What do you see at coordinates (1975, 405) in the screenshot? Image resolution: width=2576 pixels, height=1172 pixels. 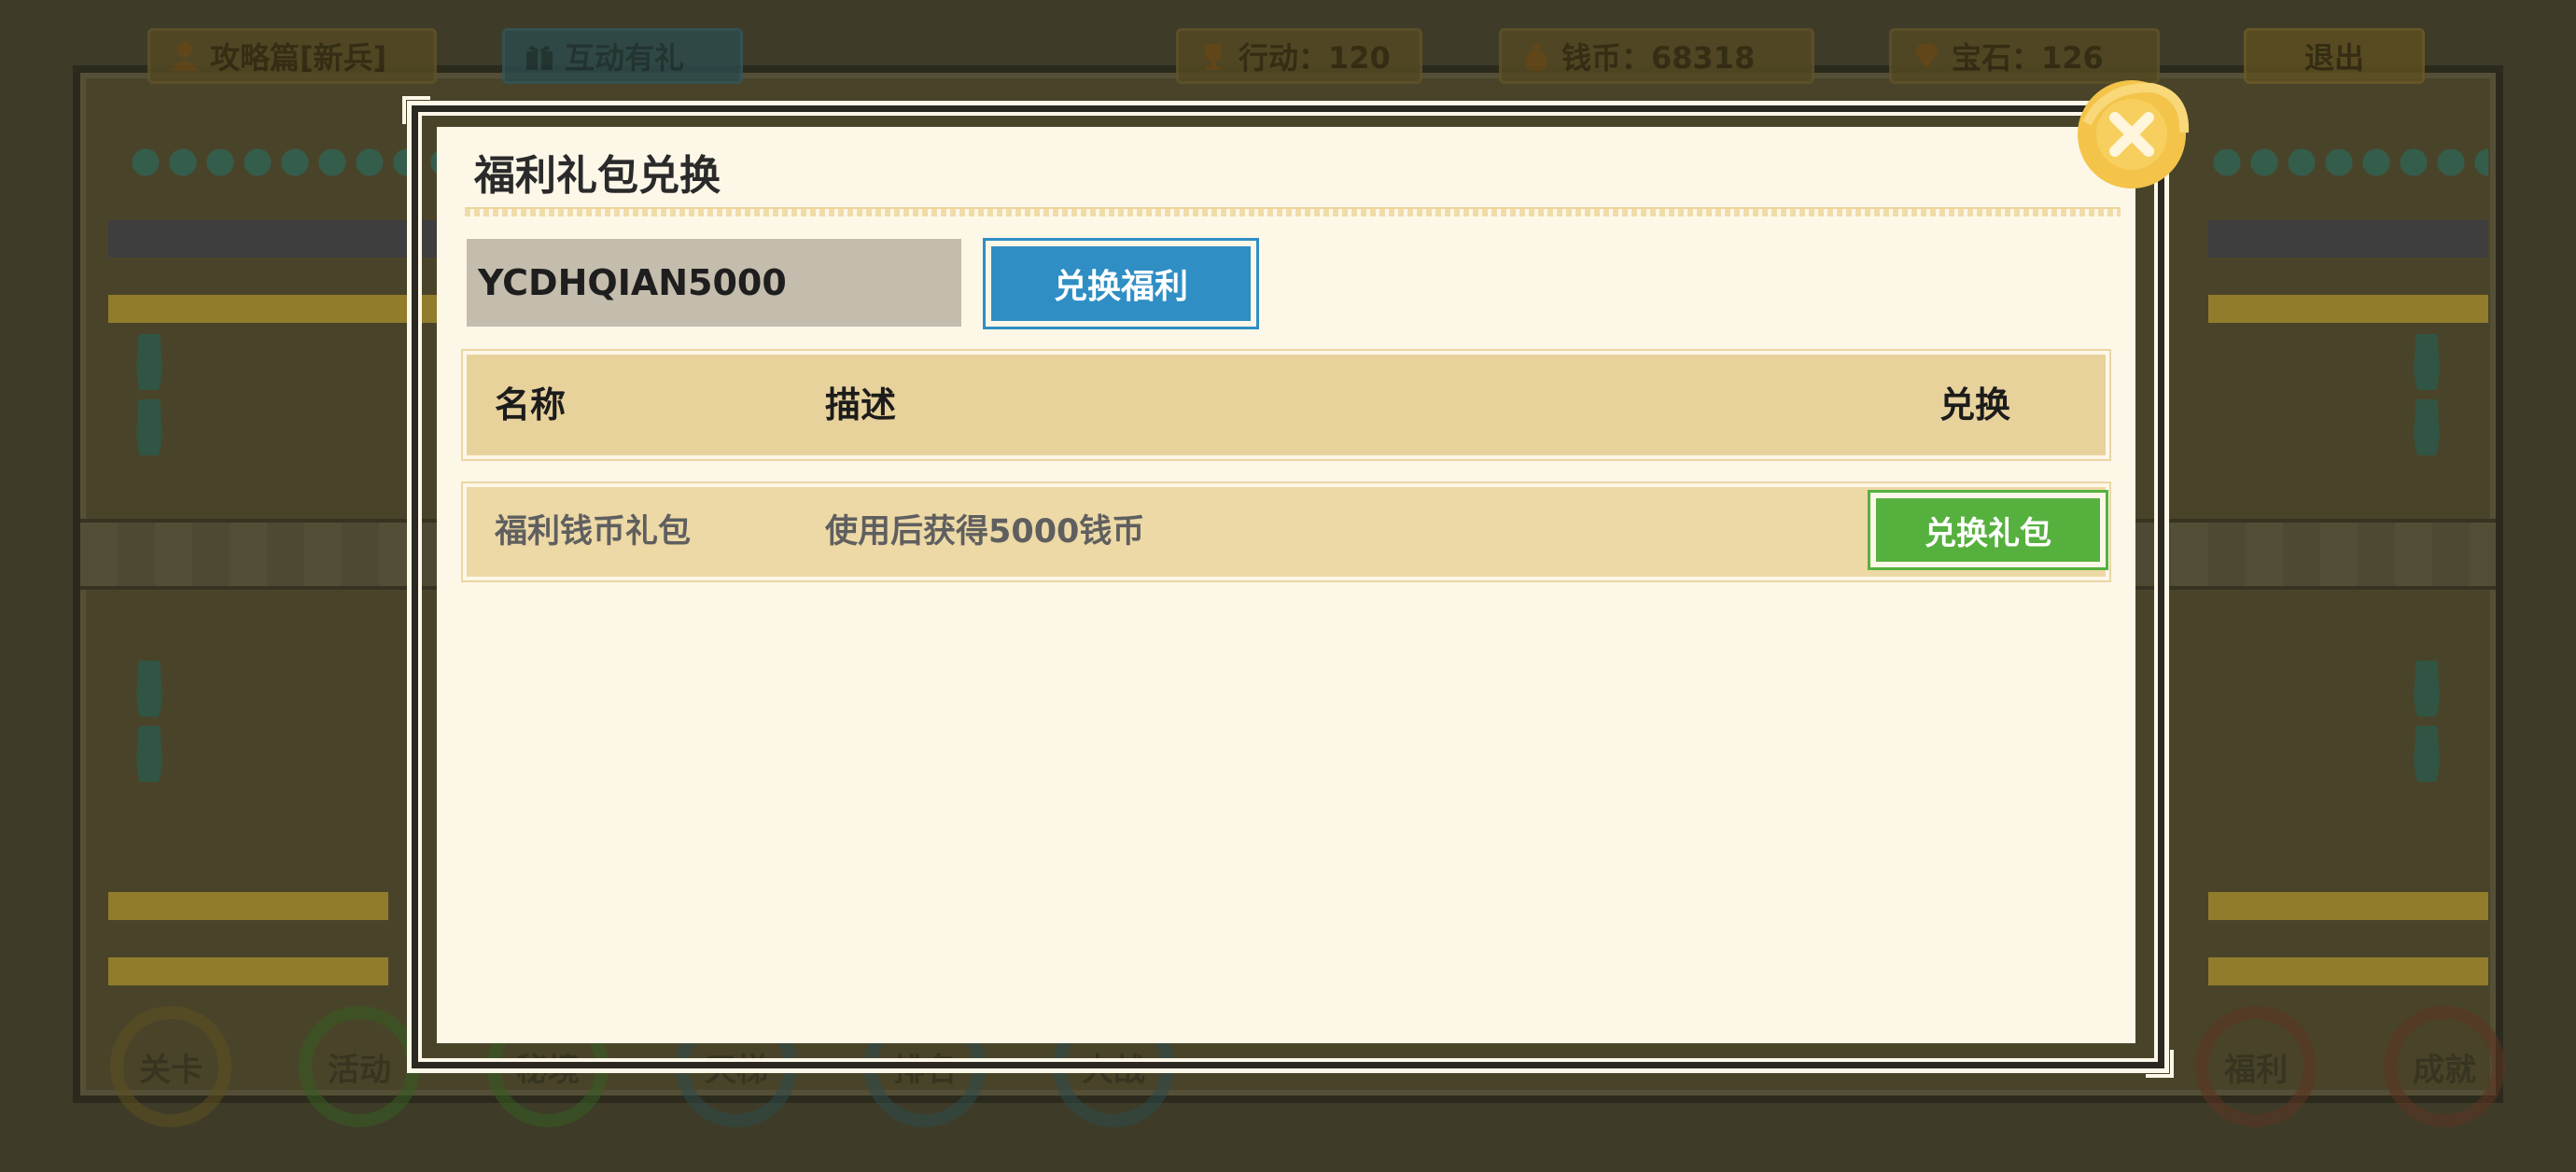 I see `column-header-action: 兑换` at bounding box center [1975, 405].